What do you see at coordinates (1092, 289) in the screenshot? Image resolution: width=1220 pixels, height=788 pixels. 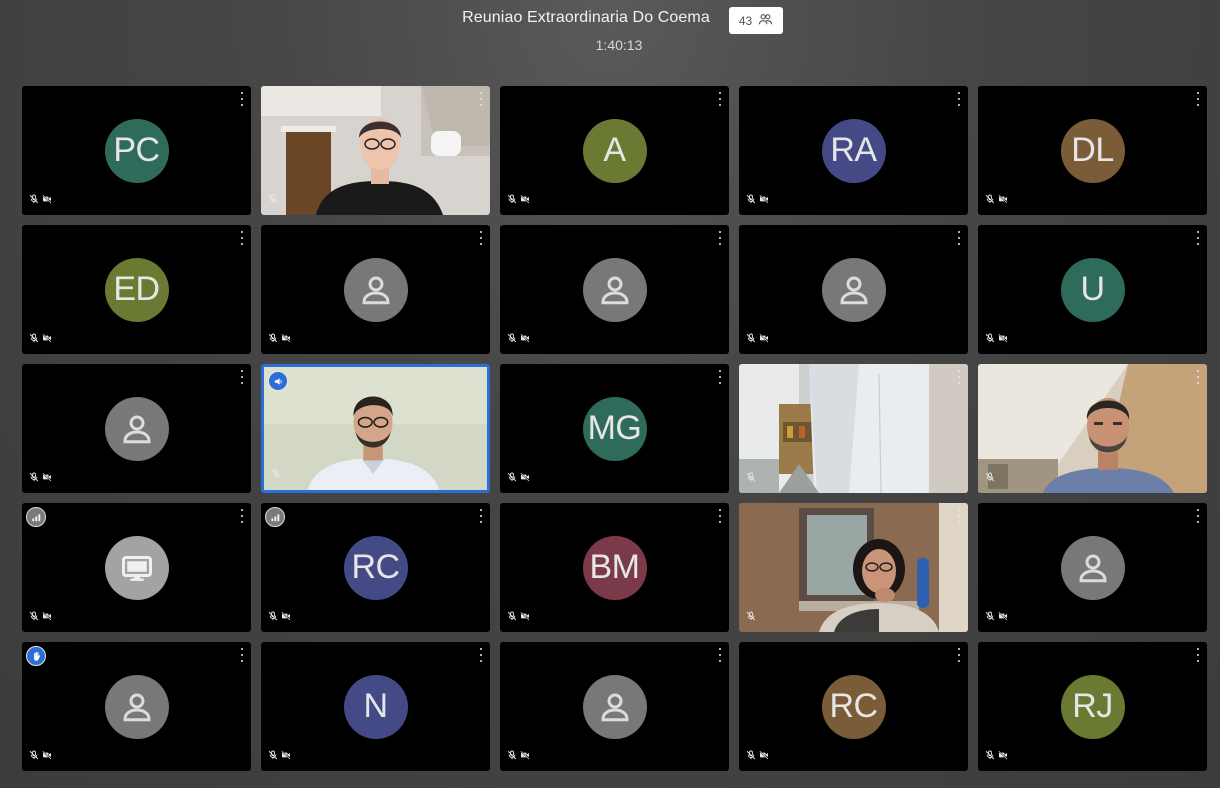 I see `participant-tile: U` at bounding box center [1092, 289].